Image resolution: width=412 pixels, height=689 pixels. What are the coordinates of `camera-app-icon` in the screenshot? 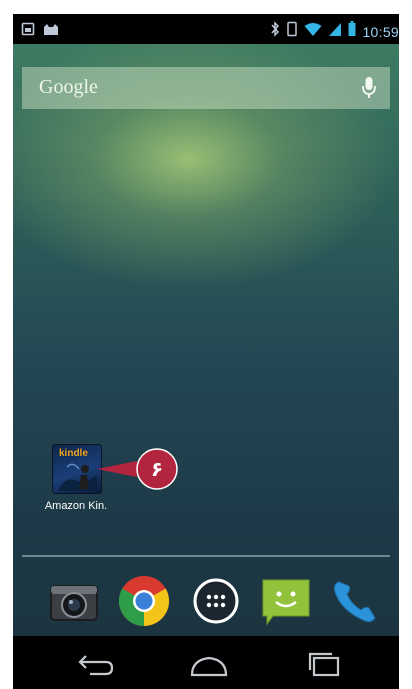 It's located at (74, 601).